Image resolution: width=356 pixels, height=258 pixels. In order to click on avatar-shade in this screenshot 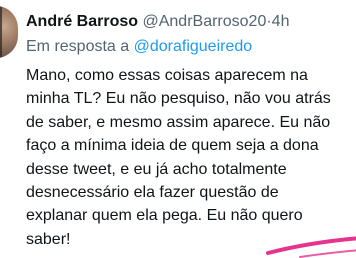, I will do `click(1, 32)`.